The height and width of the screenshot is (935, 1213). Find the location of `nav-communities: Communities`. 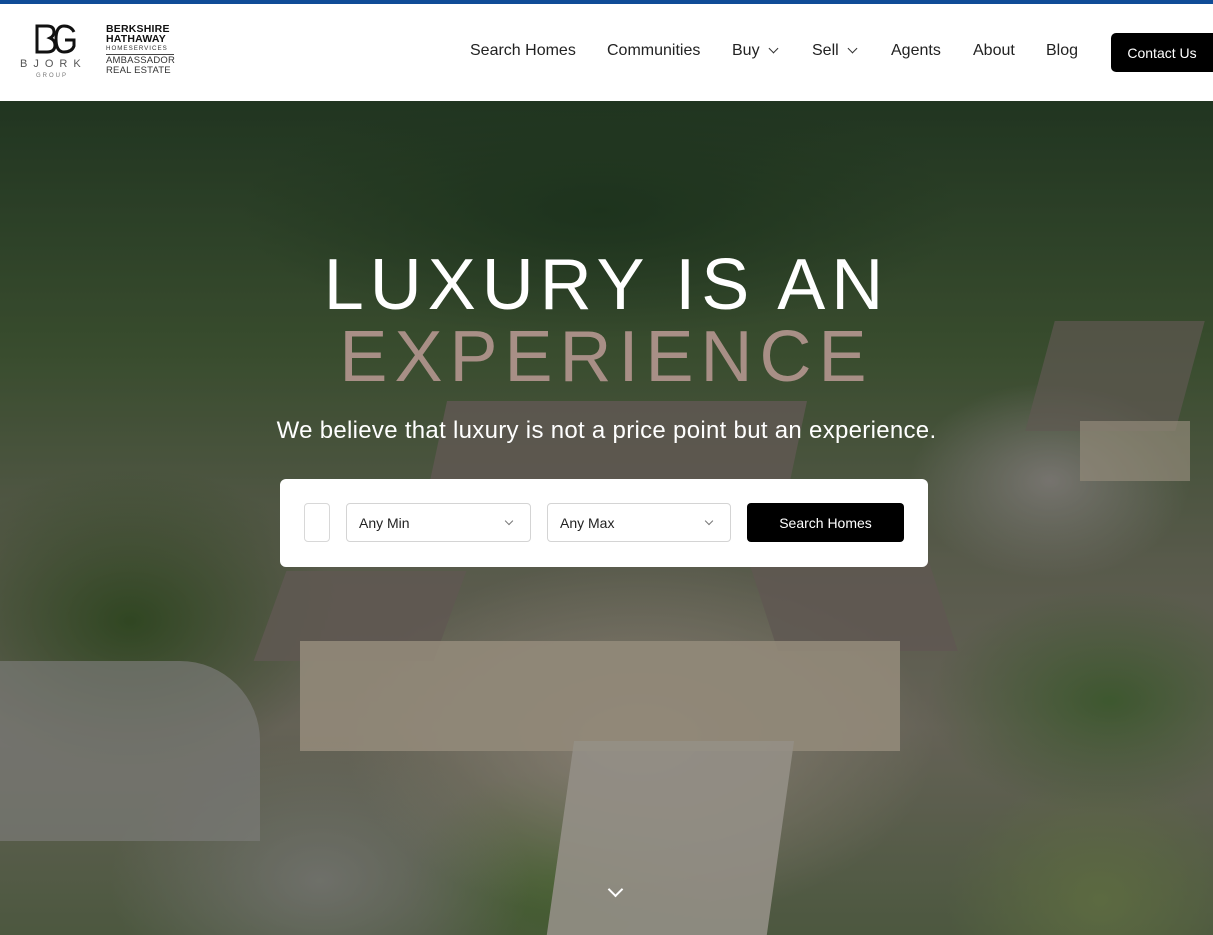

nav-communities: Communities is located at coordinates (653, 51).